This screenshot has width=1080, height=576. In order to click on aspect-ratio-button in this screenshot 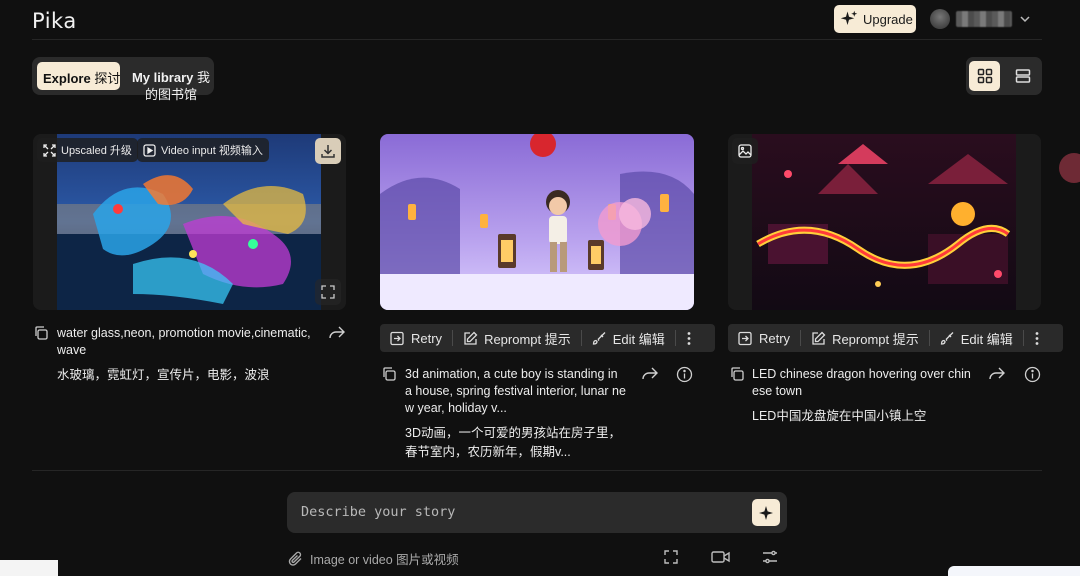, I will do `click(671, 557)`.